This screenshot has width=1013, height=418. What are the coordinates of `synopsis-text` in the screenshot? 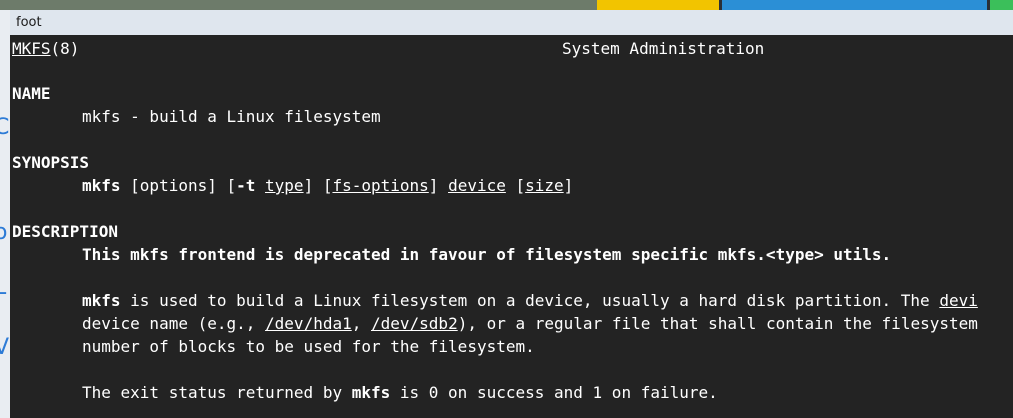 It's located at (260, 185).